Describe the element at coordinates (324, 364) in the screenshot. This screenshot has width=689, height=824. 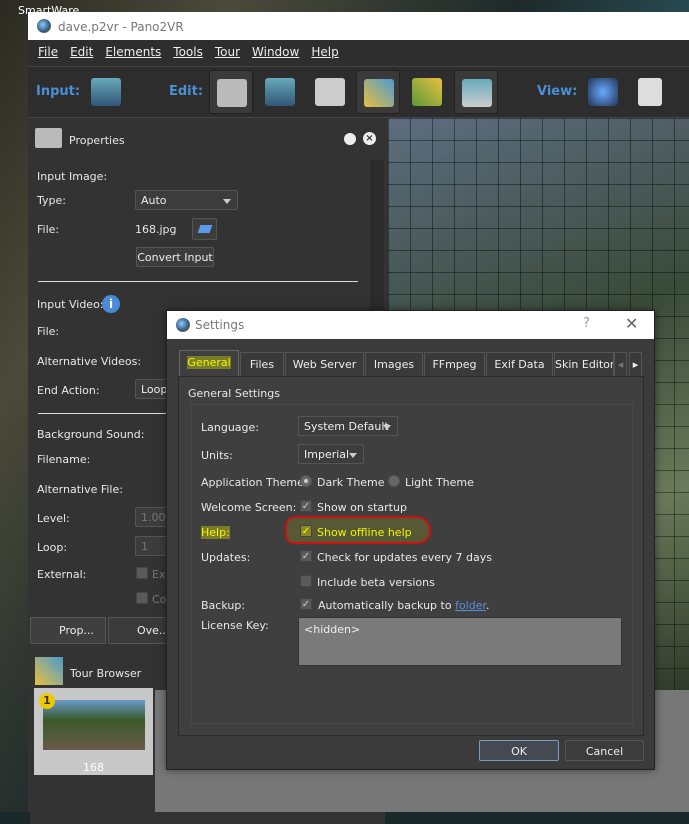
I see `tab-web-server: Web Server` at that location.